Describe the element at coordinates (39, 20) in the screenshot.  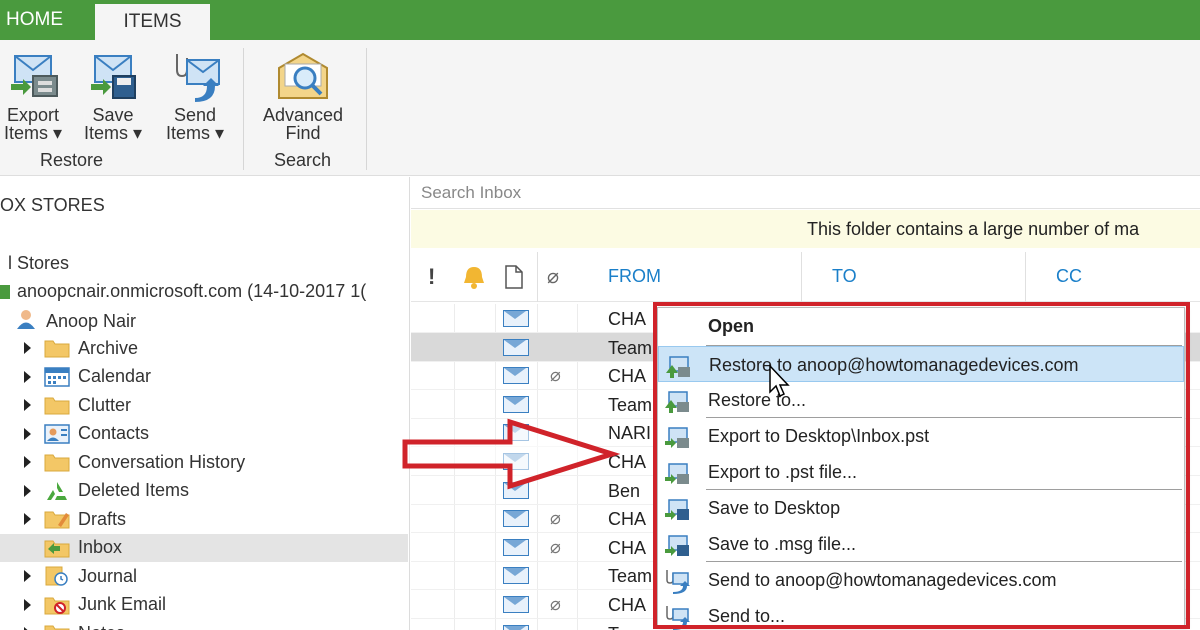
I see `tab-home: HOME` at that location.